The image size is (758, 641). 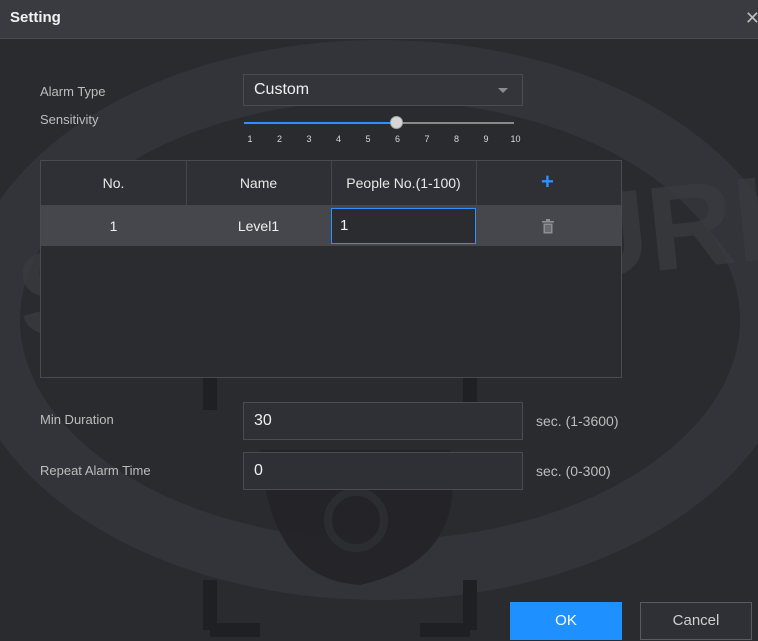 What do you see at coordinates (577, 421) in the screenshot?
I see `min-duration-unit: sec. (1-3600)` at bounding box center [577, 421].